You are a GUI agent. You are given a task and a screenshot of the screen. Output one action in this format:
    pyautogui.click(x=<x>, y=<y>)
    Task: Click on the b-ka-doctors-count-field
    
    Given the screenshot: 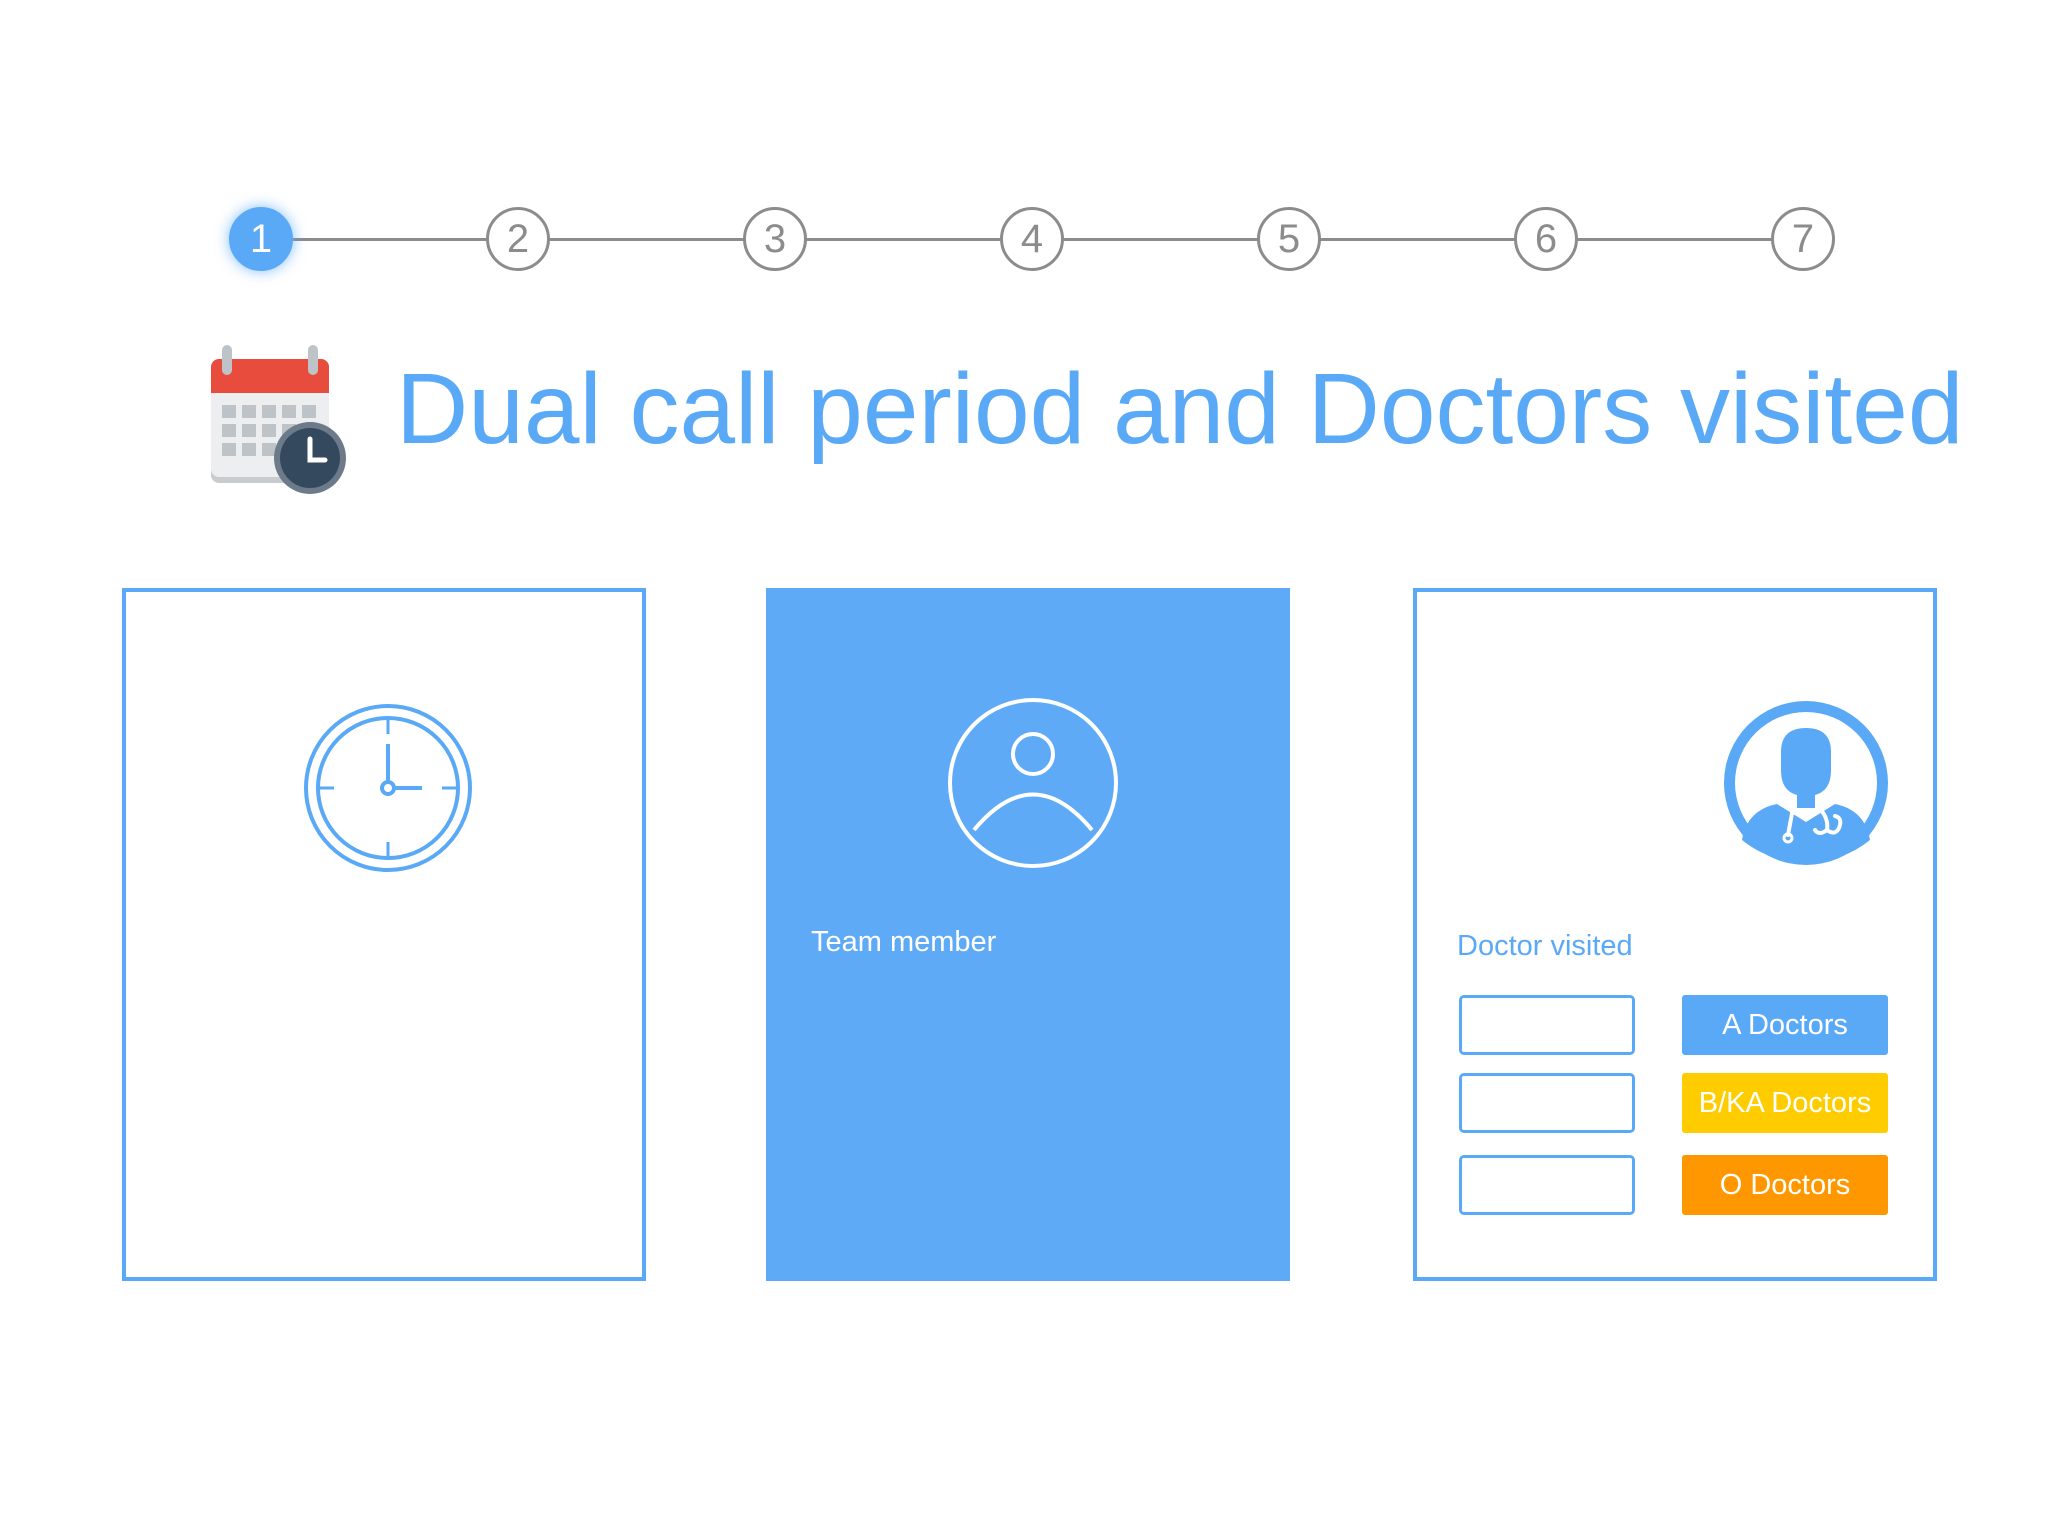 What is the action you would take?
    pyautogui.click(x=1547, y=1103)
    